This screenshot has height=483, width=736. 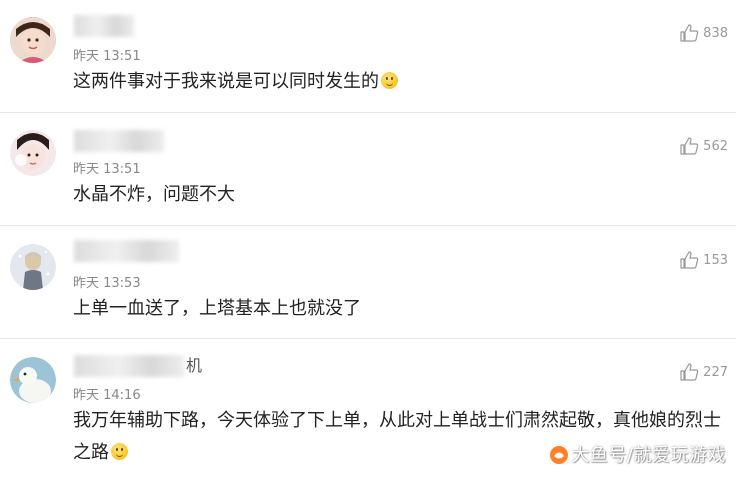 I want to click on like-button: 153, so click(x=704, y=260).